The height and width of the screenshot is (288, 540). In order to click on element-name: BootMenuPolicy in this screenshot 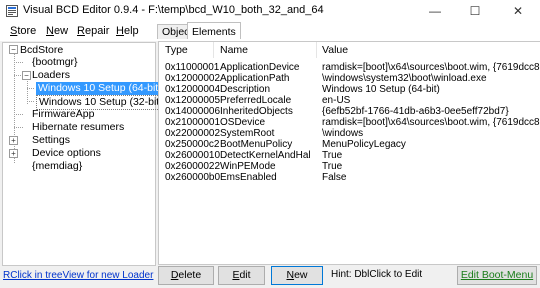, I will do `click(256, 144)`.